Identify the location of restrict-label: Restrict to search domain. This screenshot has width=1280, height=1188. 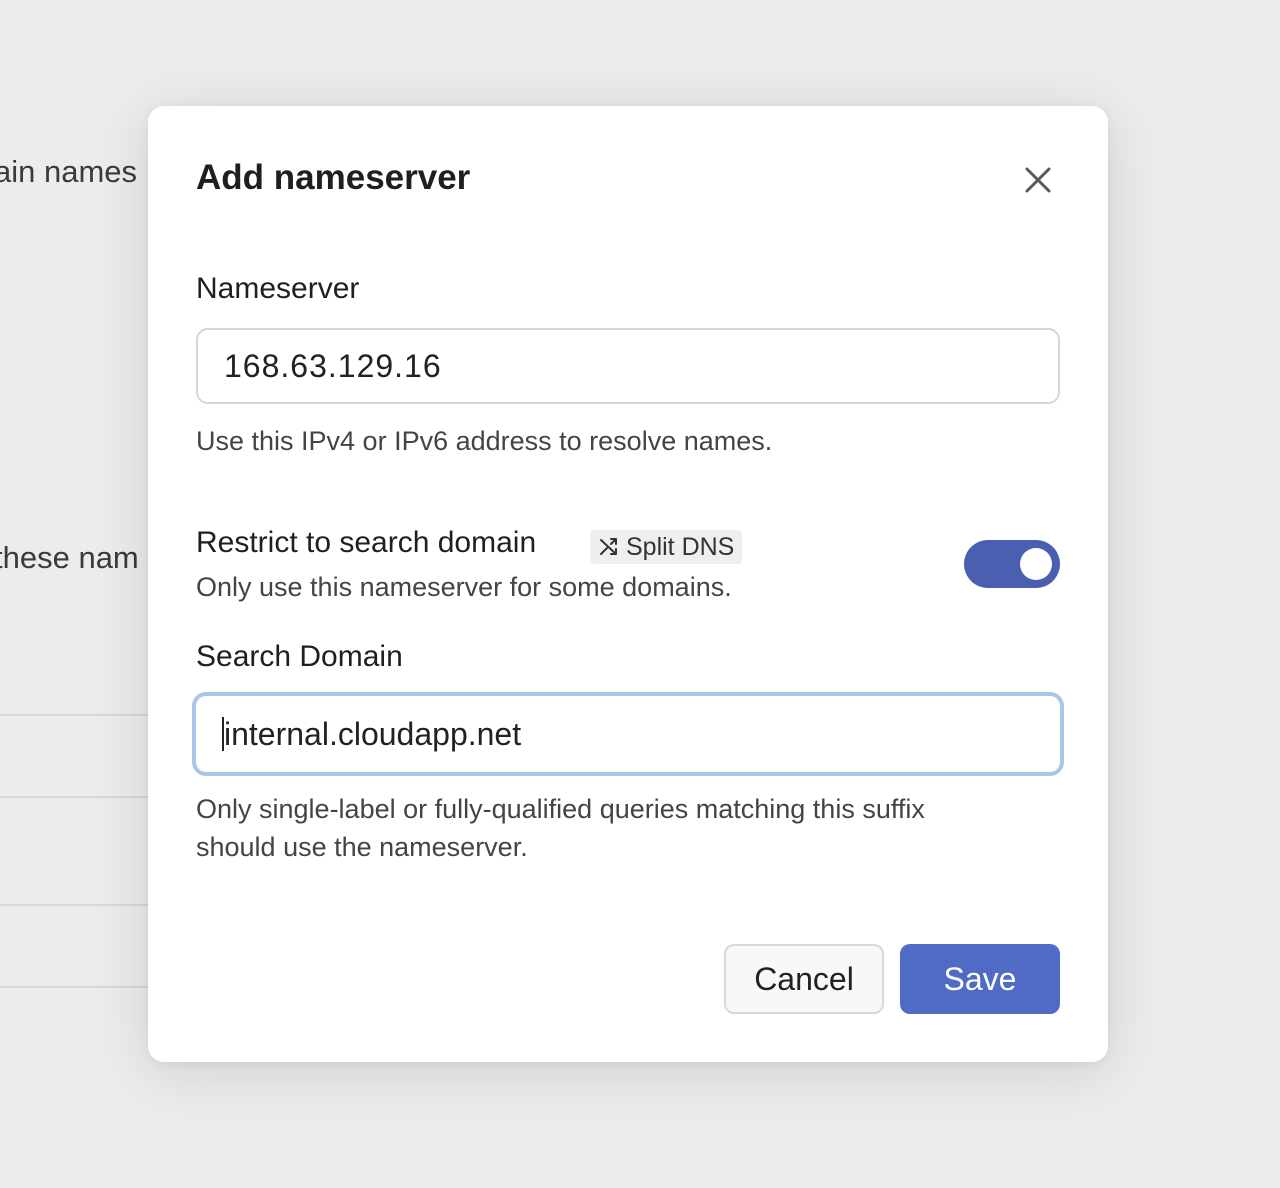
(366, 542).